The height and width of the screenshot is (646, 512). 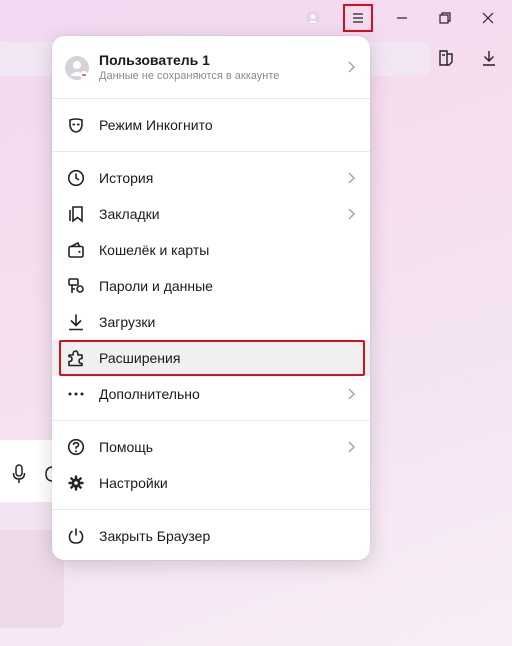 What do you see at coordinates (76, 250) in the screenshot?
I see `wallet-icon` at bounding box center [76, 250].